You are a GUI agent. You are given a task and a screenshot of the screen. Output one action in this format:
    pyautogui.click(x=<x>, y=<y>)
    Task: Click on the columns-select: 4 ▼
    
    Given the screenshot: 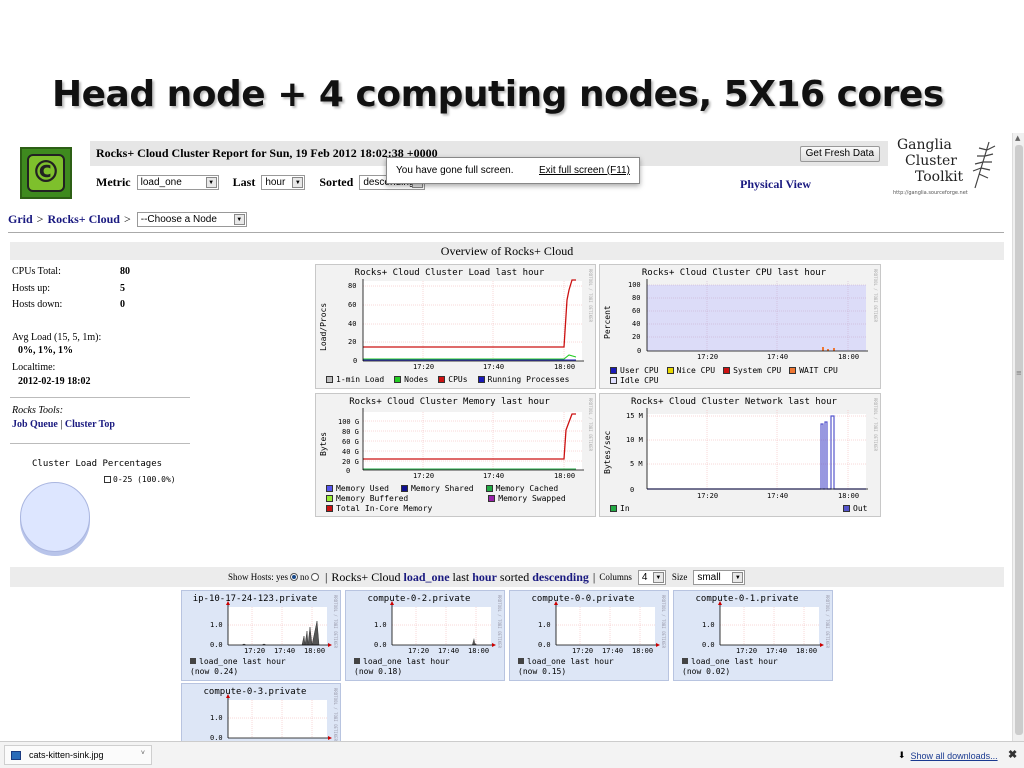 What is the action you would take?
    pyautogui.click(x=651, y=577)
    